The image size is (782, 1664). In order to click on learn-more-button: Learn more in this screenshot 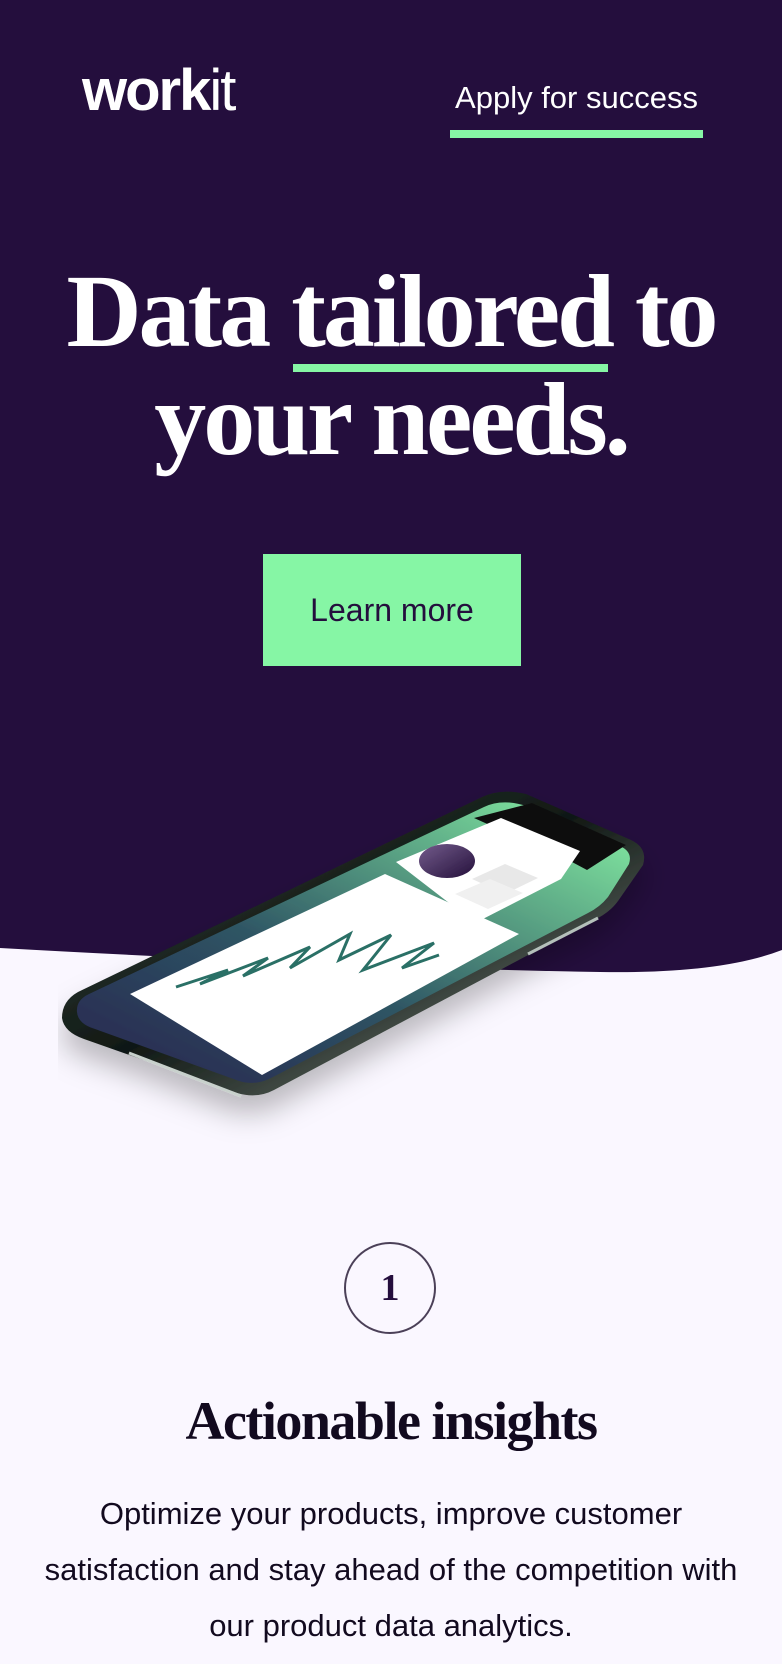, I will do `click(392, 610)`.